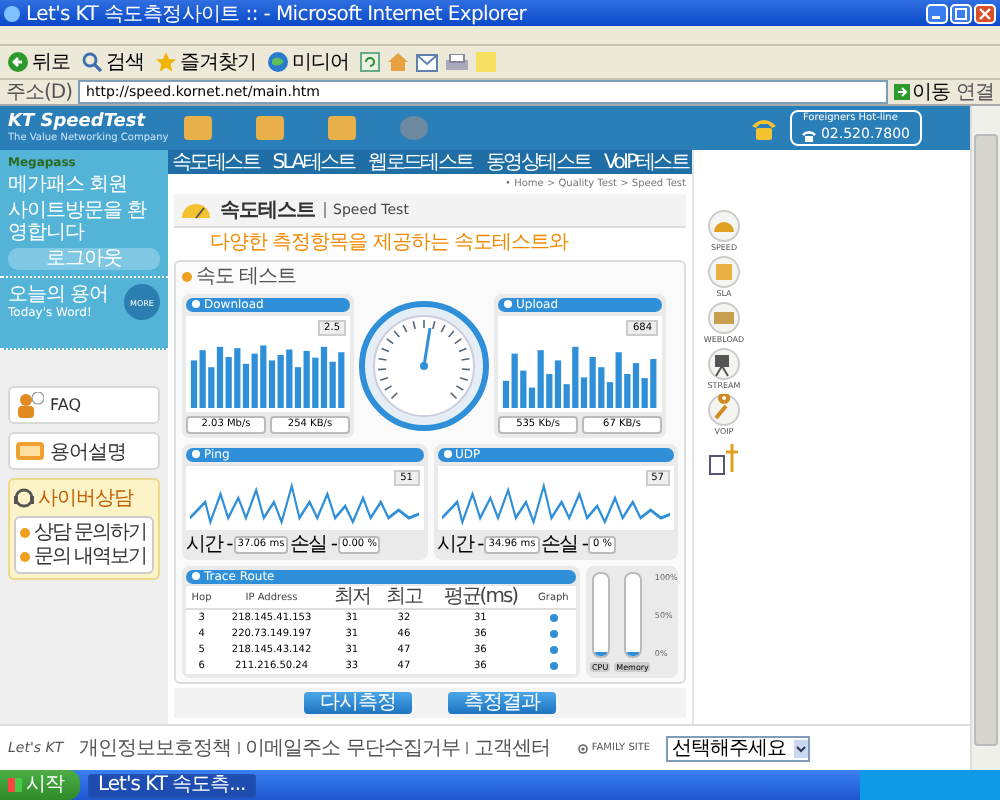 The image size is (1000, 800). Describe the element at coordinates (902, 92) in the screenshot. I see `arrow-icon` at that location.